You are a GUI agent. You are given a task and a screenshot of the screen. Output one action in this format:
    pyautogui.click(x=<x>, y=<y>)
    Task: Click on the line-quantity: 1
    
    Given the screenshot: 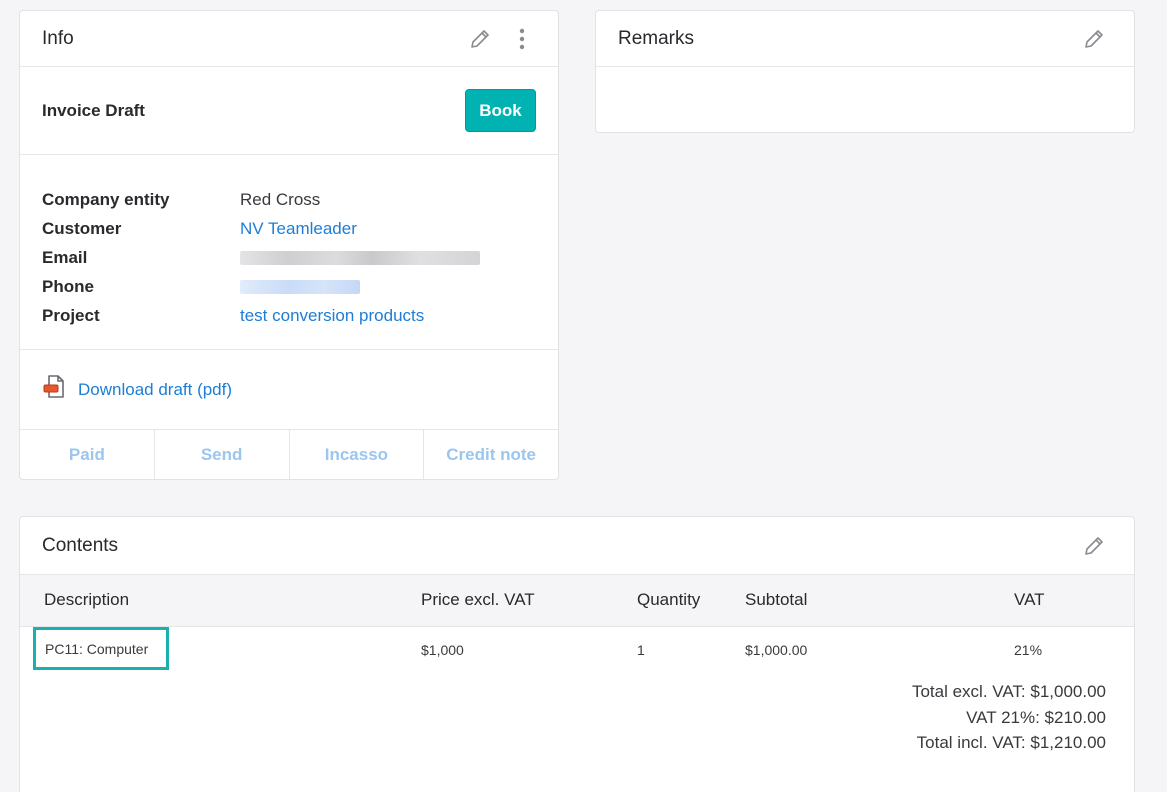 What is the action you would take?
    pyautogui.click(x=641, y=650)
    